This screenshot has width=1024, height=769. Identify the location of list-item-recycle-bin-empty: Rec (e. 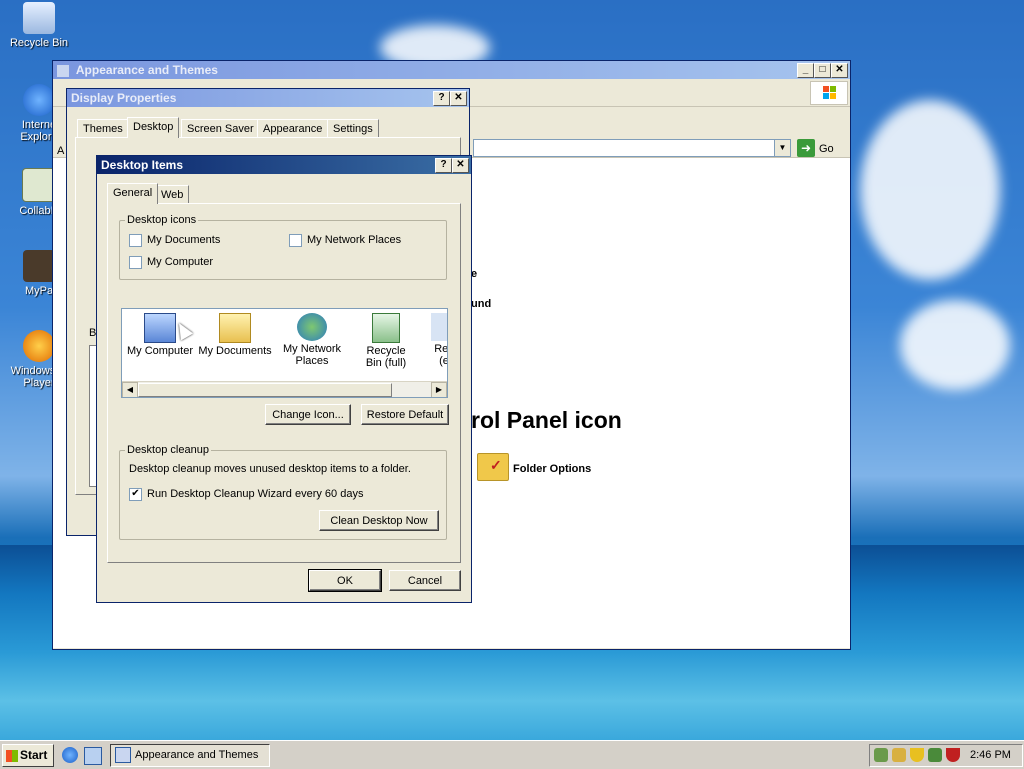
(436, 340).